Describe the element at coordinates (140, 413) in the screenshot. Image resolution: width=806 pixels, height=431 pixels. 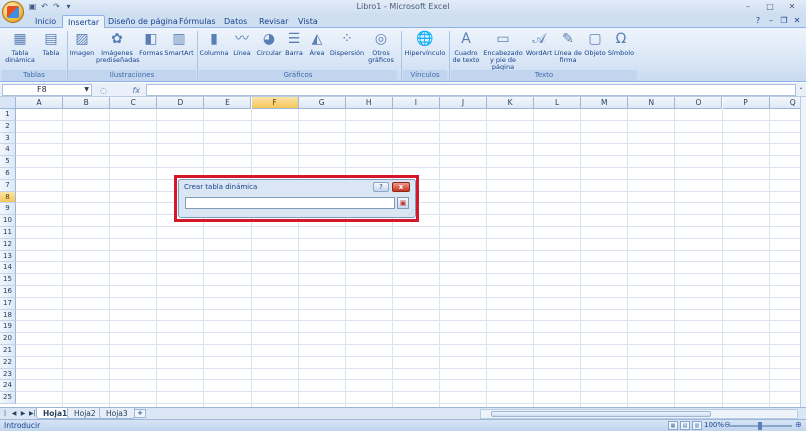
I see `insert-sheet-icon: ✚` at that location.